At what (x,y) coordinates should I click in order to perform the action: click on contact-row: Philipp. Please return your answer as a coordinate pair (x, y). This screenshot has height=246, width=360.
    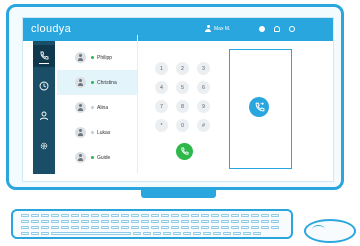
    Looking at the image, I should click on (97, 57).